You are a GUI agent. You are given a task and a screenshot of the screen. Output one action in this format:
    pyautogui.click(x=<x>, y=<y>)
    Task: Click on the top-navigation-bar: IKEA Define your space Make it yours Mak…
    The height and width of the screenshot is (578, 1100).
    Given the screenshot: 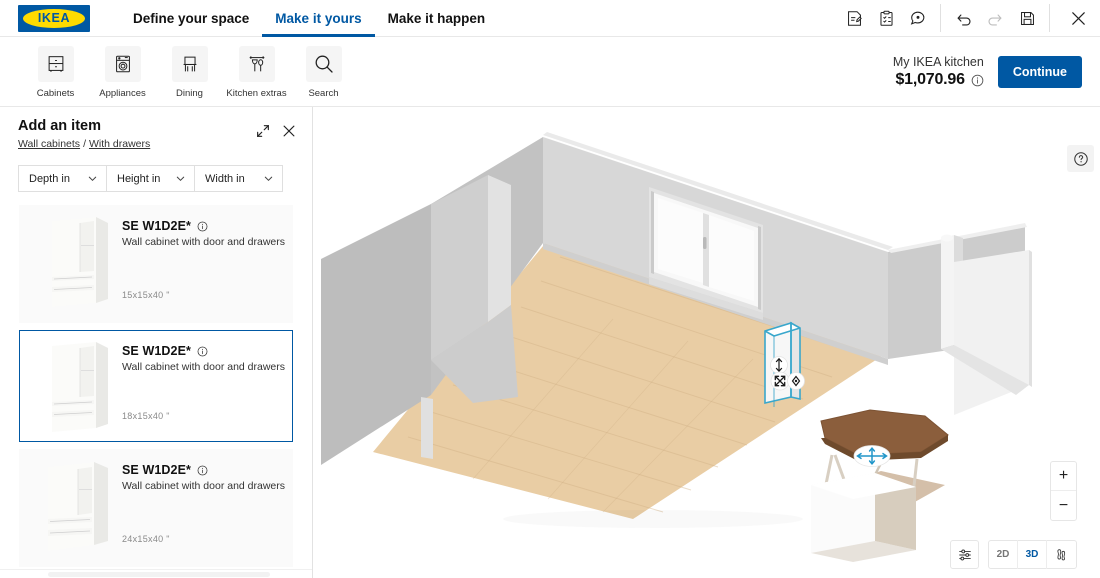 What is the action you would take?
    pyautogui.click(x=550, y=18)
    